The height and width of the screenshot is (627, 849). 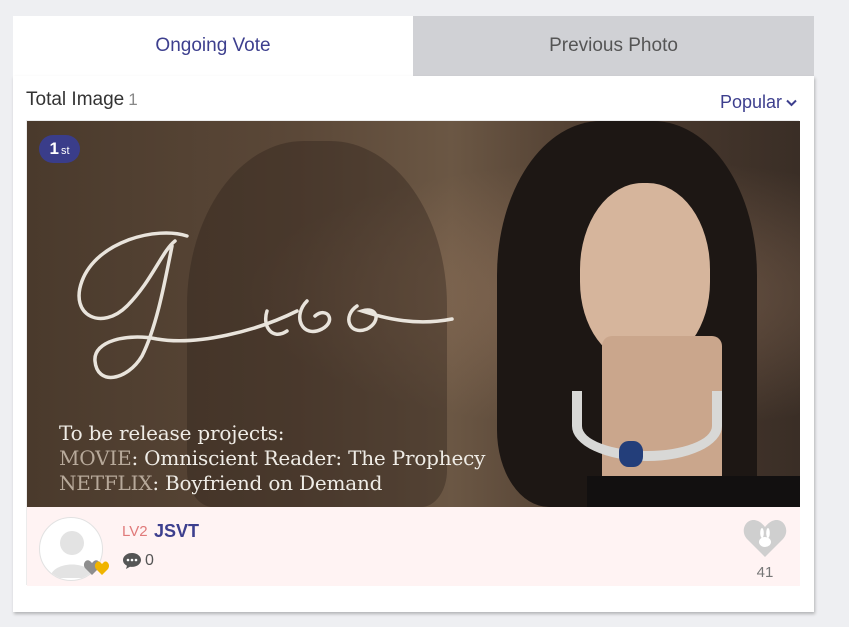 What do you see at coordinates (213, 46) in the screenshot?
I see `tab-ongoing-vote: Ongoing Vote` at bounding box center [213, 46].